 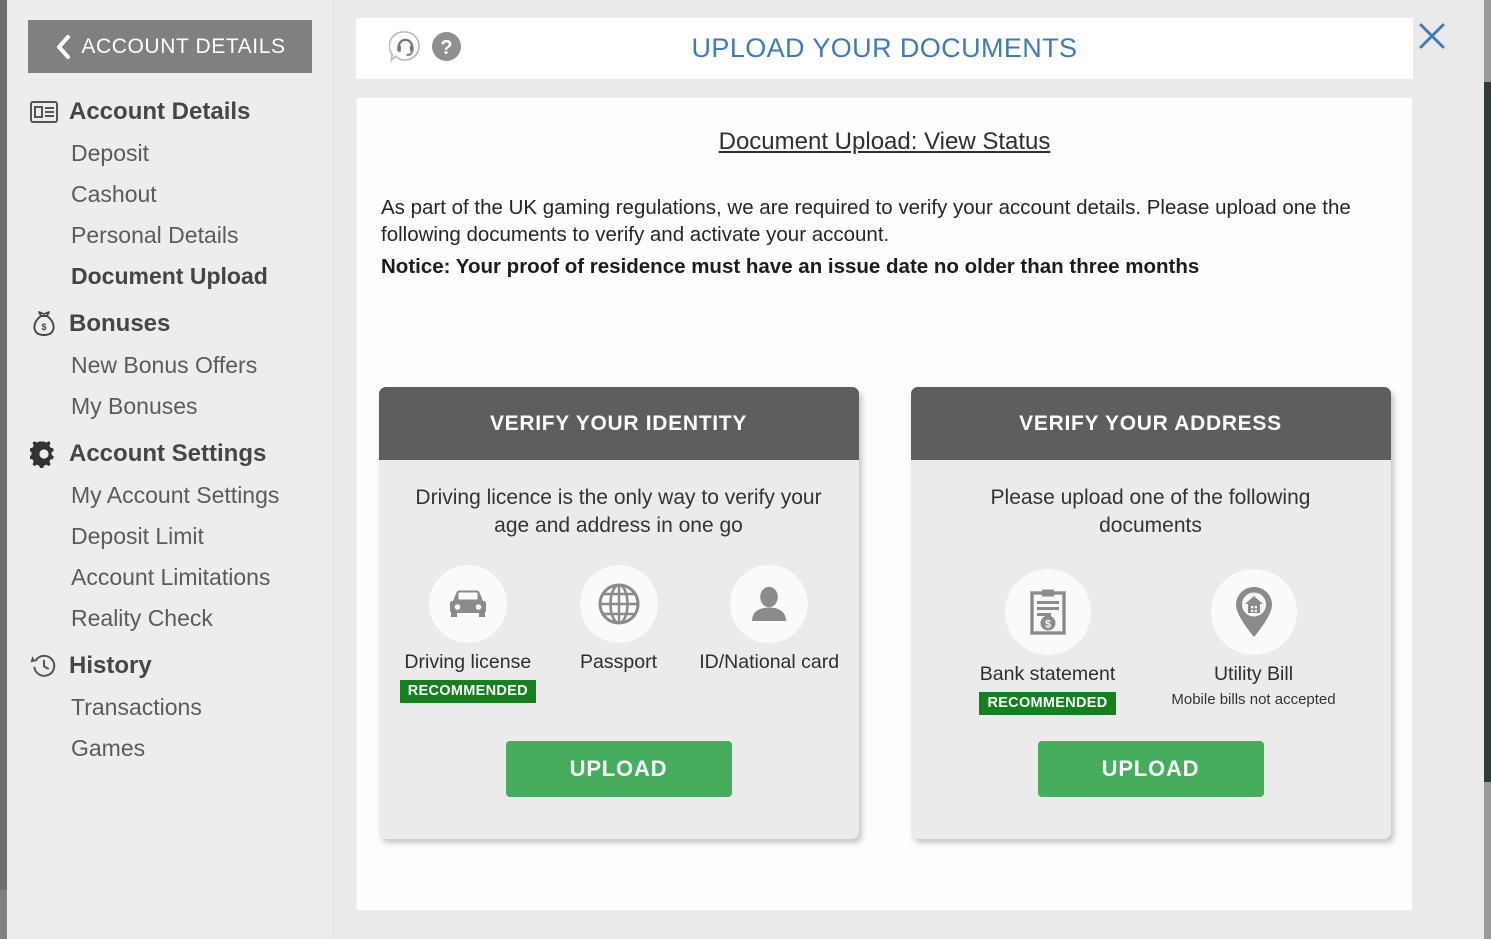 I want to click on gear-icon, so click(x=44, y=454).